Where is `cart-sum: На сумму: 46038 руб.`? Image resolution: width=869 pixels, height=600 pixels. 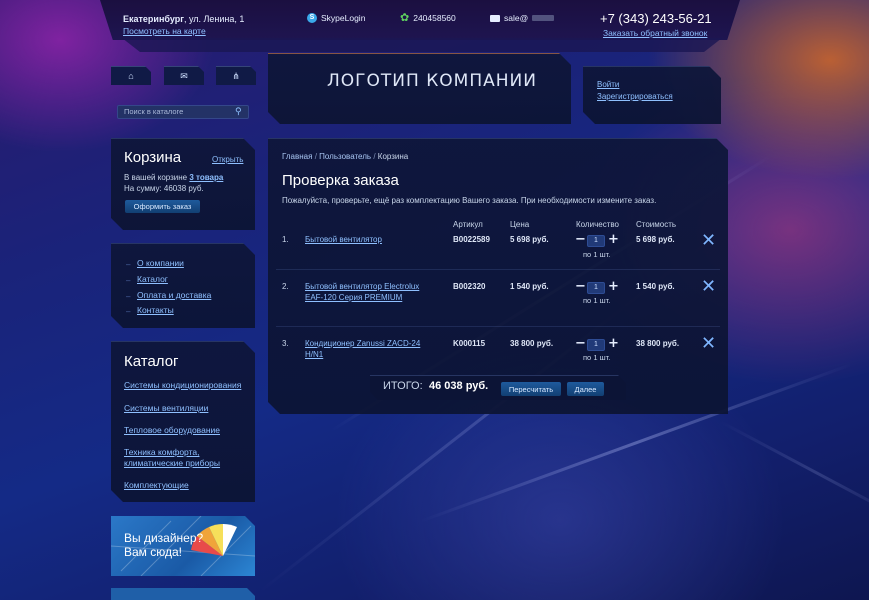
cart-sum: На сумму: 46038 руб. is located at coordinates (164, 188).